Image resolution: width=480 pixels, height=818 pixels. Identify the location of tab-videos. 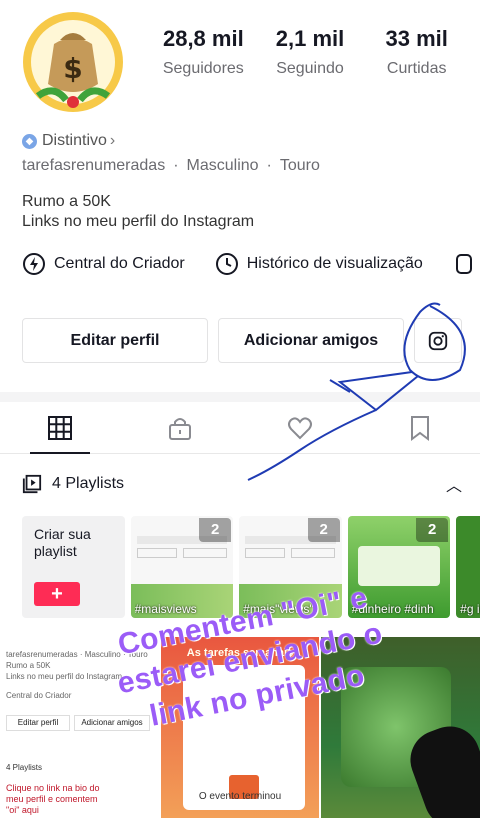
(60, 428).